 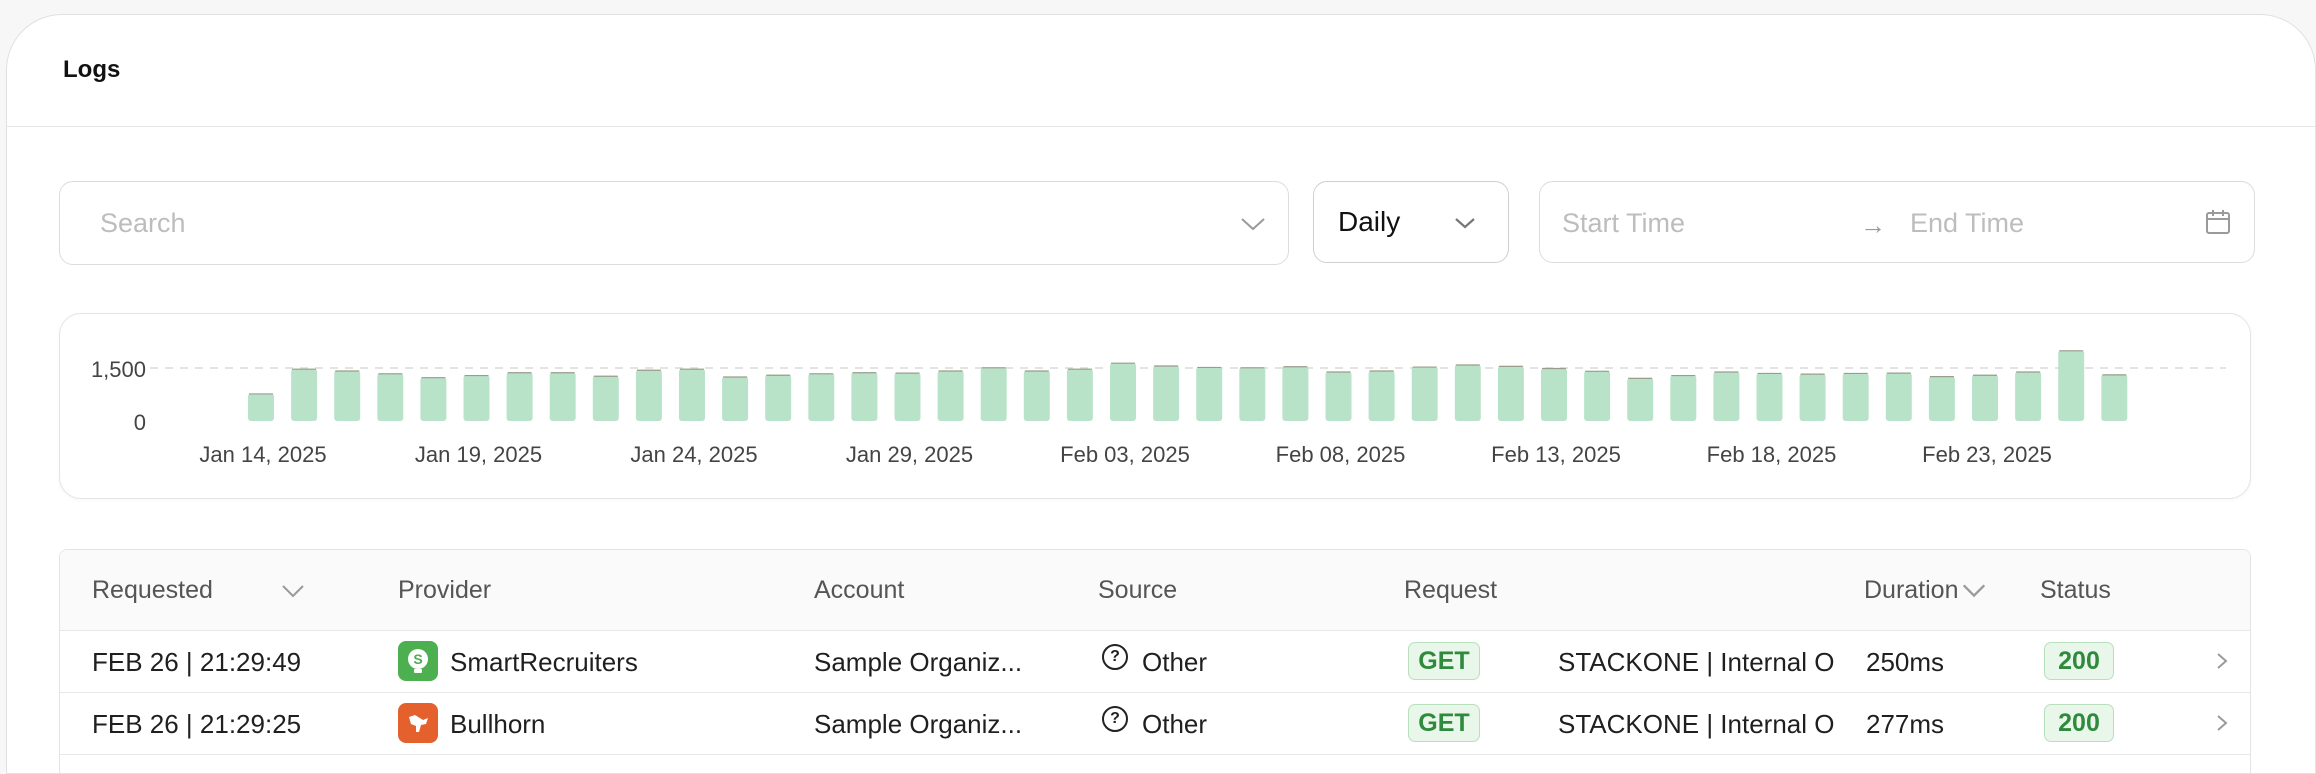 What do you see at coordinates (1623, 223) in the screenshot?
I see `start-time-field: Start Time` at bounding box center [1623, 223].